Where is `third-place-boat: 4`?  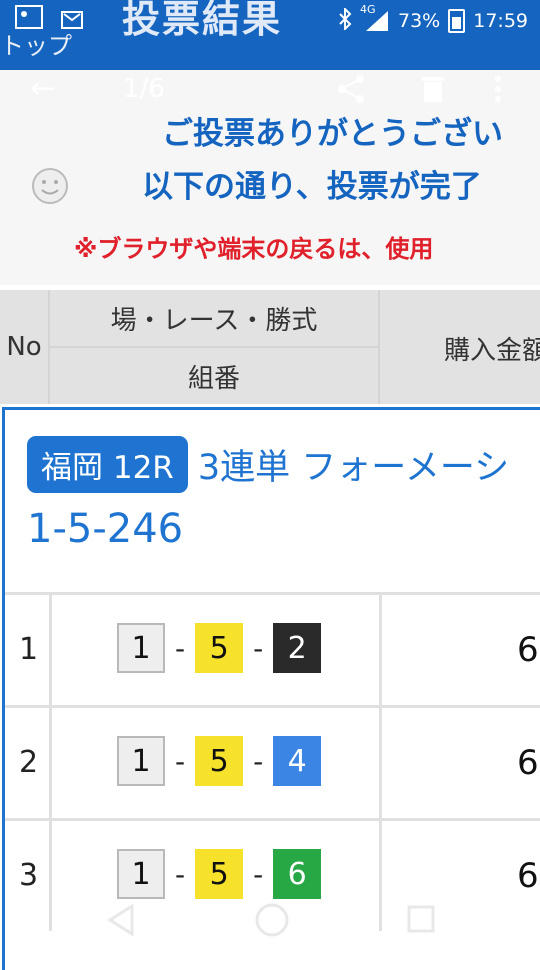
third-place-boat: 4 is located at coordinates (297, 761).